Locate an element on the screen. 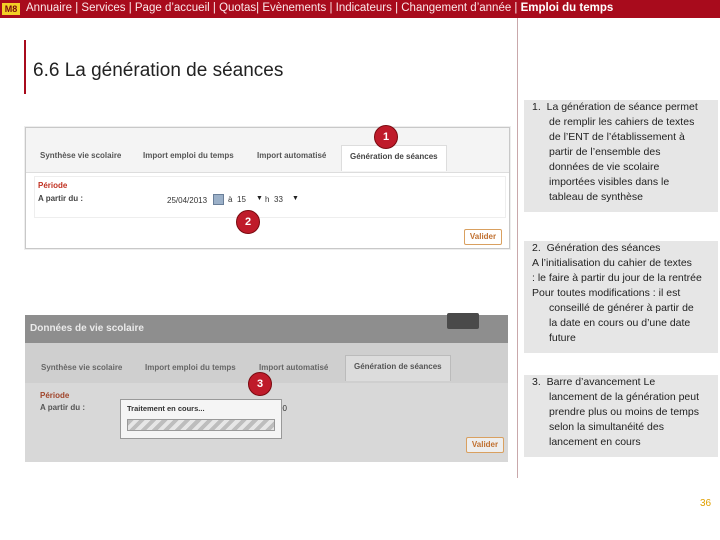 The height and width of the screenshot is (540, 720). column-divider is located at coordinates (517, 248).